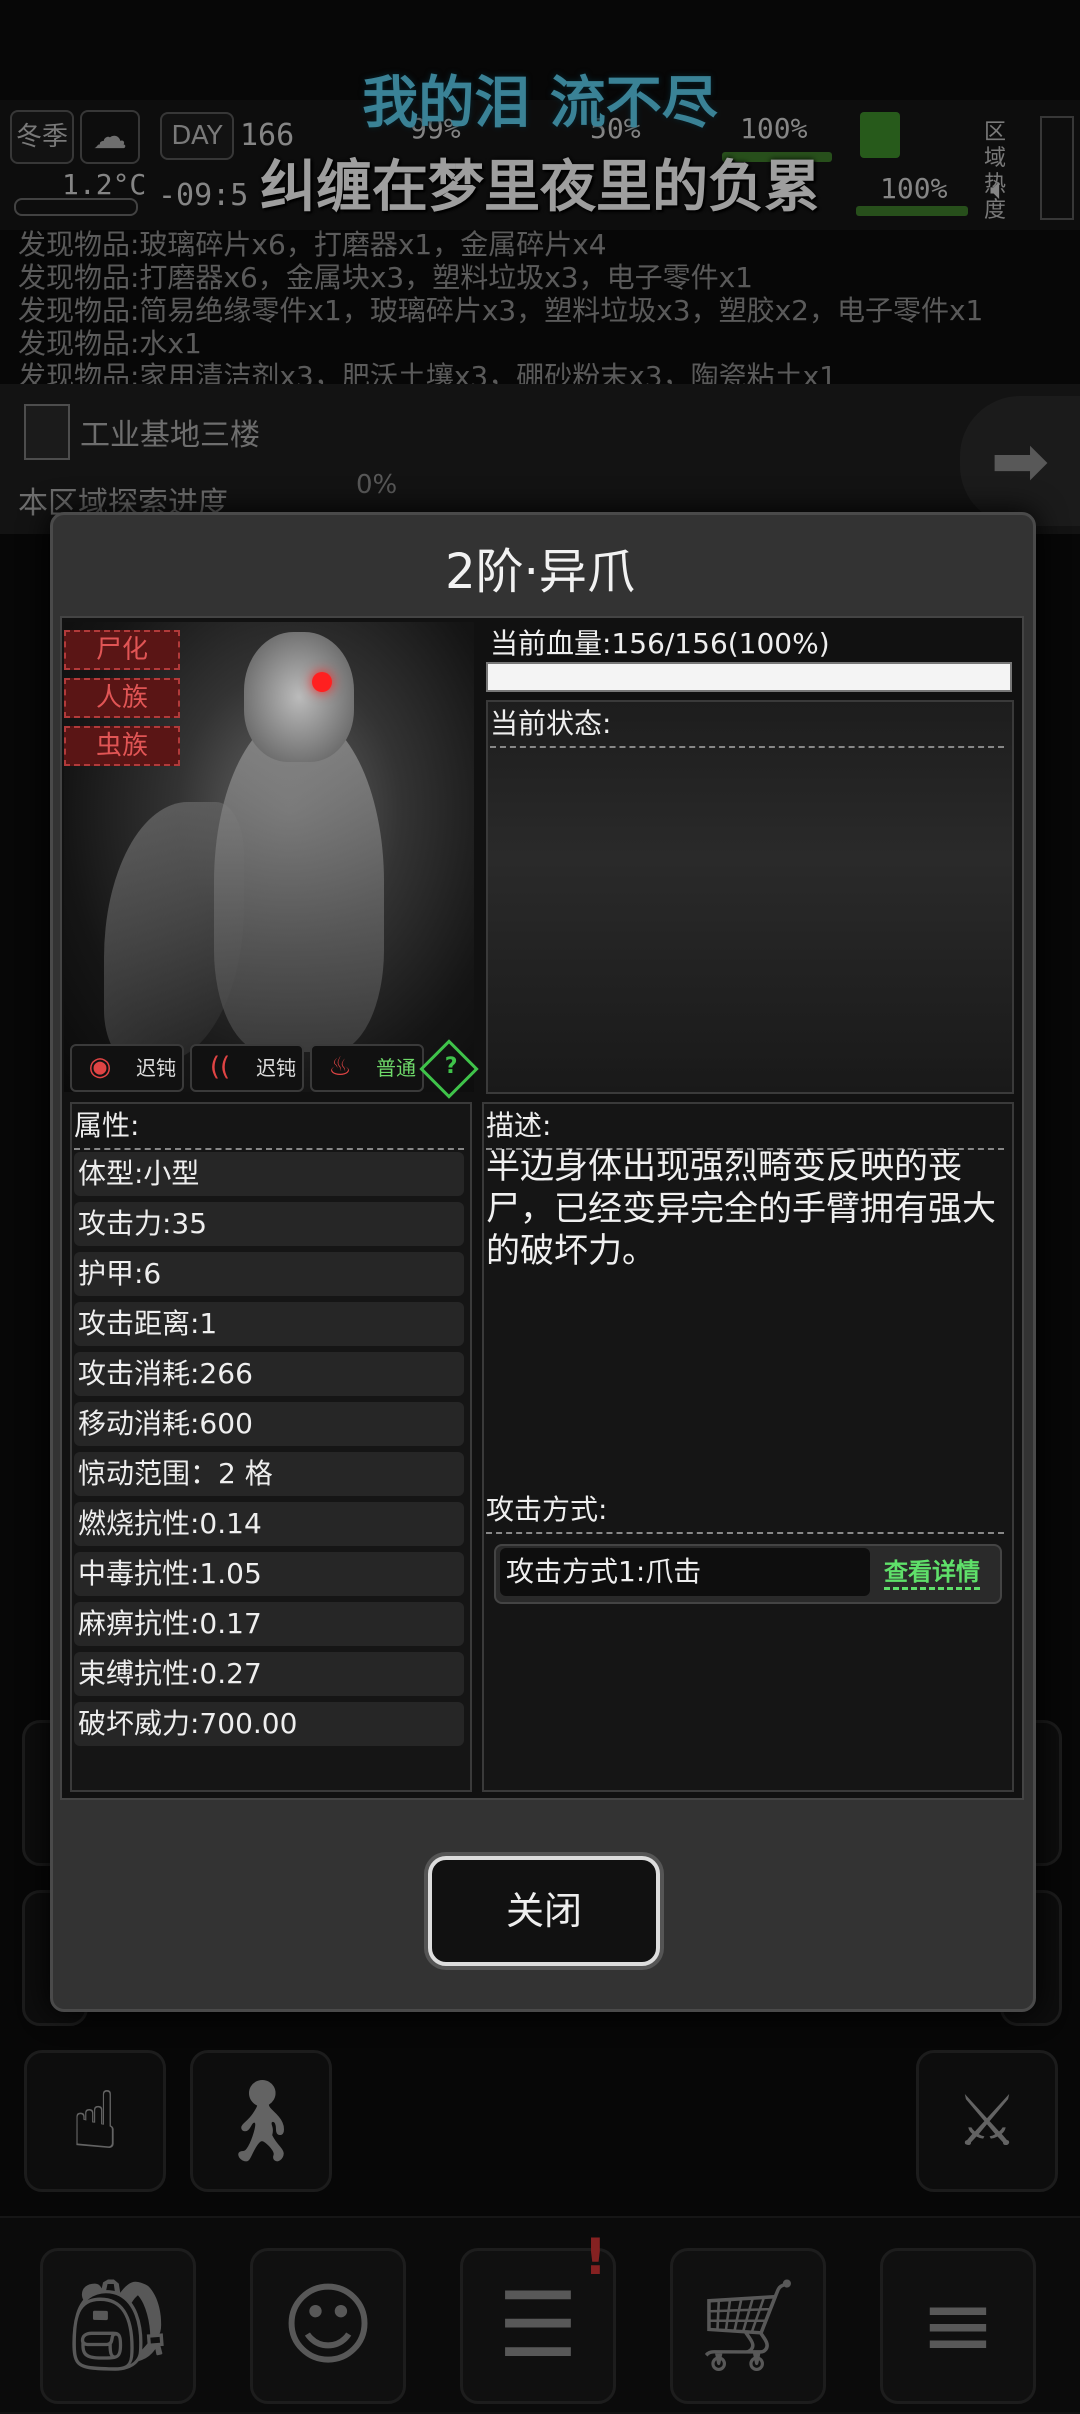 The width and height of the screenshot is (1080, 2414). Describe the element at coordinates (127, 1068) in the screenshot. I see `sight-sense: ◉ 迟钝` at that location.